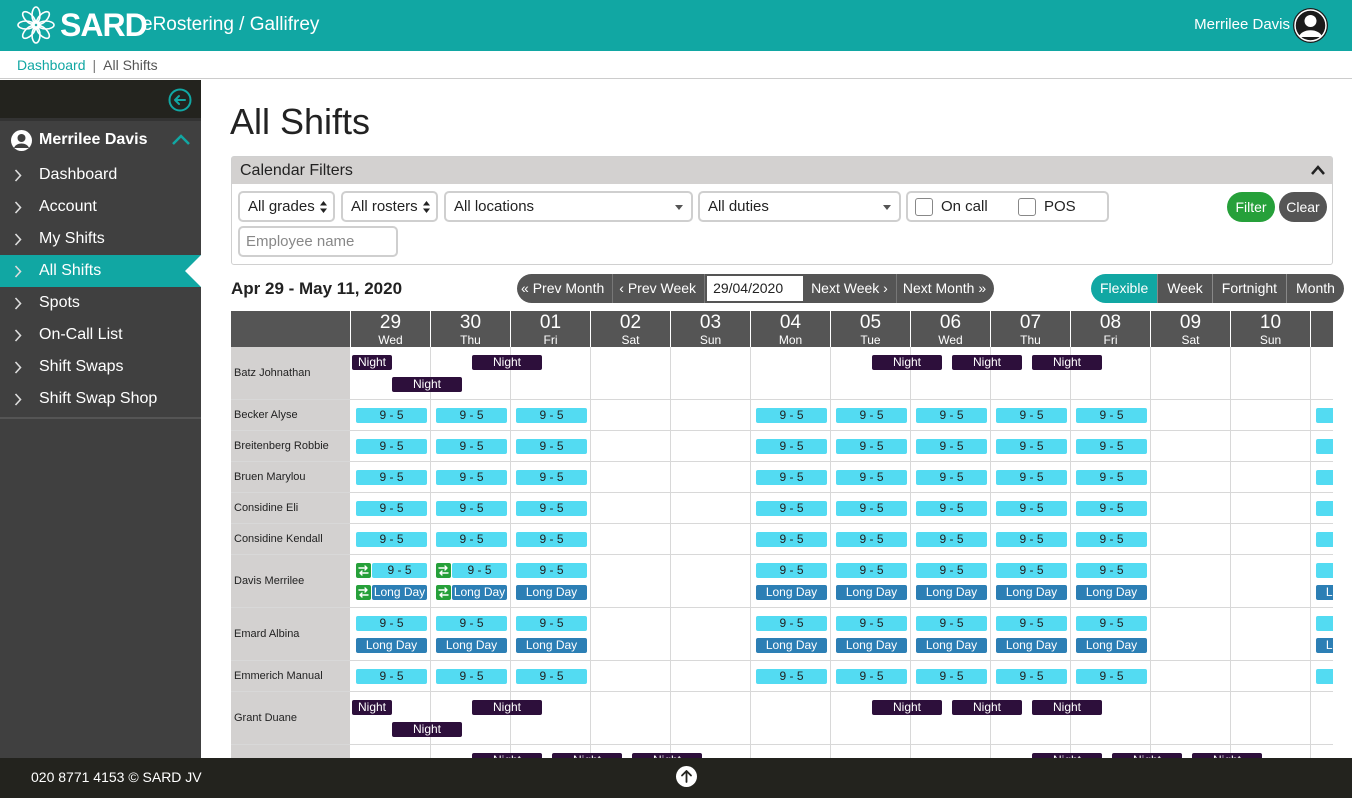 The image size is (1352, 798). What do you see at coordinates (686, 776) in the screenshot?
I see `scroll-to-top-button` at bounding box center [686, 776].